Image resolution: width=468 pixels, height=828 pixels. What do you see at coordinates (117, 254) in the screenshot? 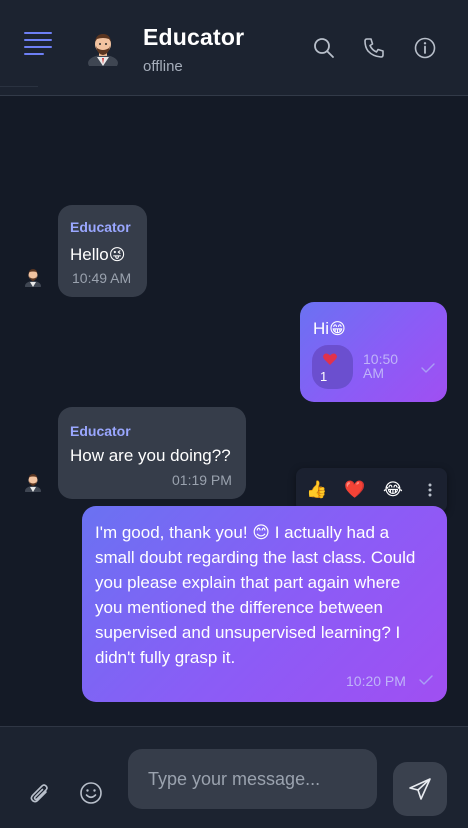
I see `emoji: 😜` at bounding box center [117, 254].